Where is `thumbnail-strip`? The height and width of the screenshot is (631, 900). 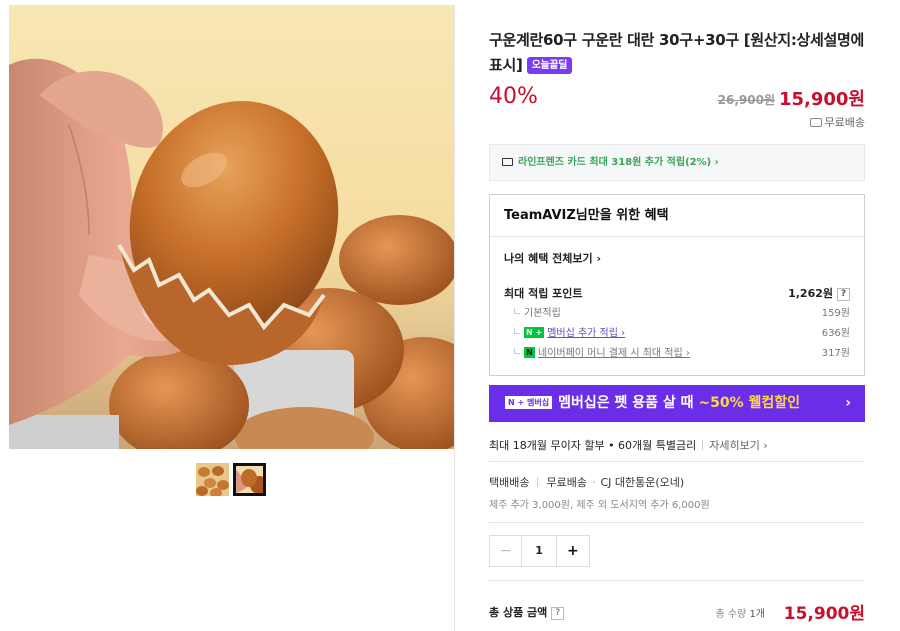
thumbnail-strip is located at coordinates (231, 479).